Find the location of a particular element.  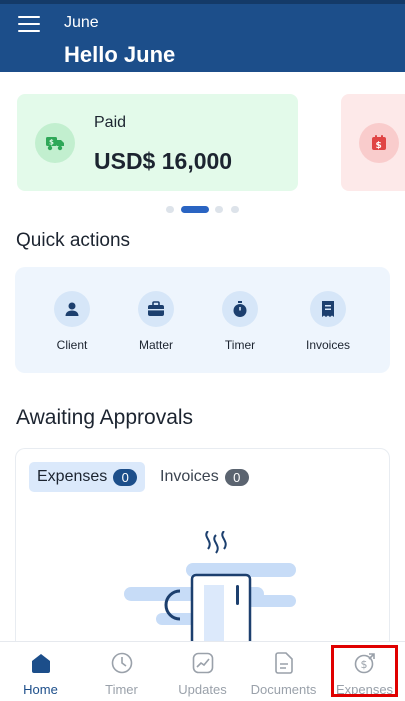

carousel-indicator is located at coordinates (202, 210).